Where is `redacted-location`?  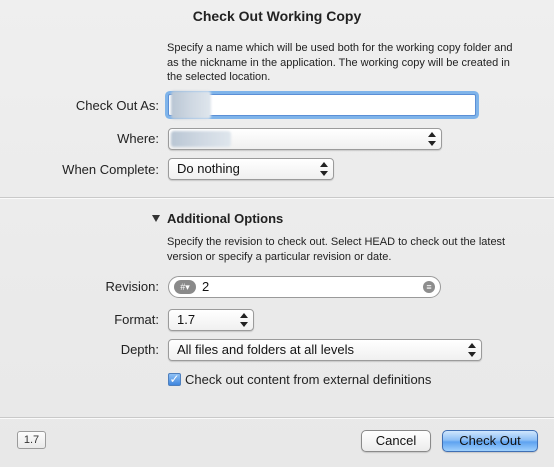 redacted-location is located at coordinates (201, 139).